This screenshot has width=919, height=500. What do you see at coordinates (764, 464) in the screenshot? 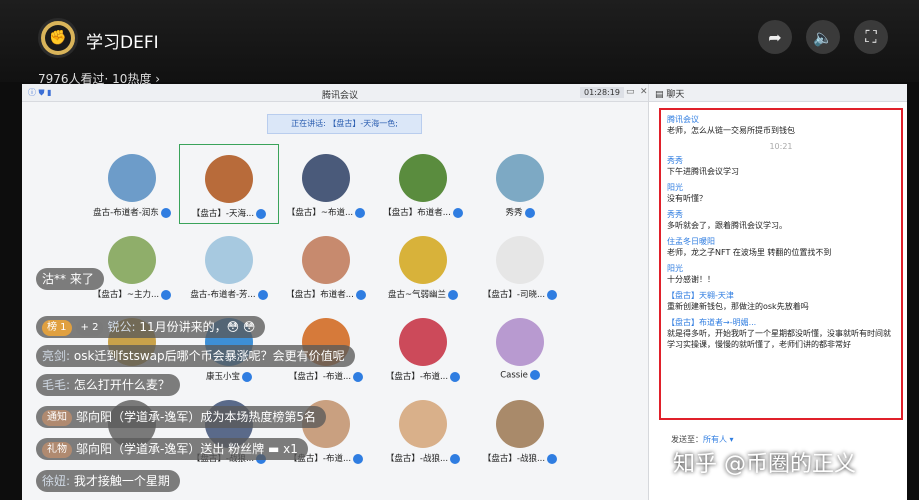
I see `watermark: 知乎 @币圈的正义` at bounding box center [764, 464].